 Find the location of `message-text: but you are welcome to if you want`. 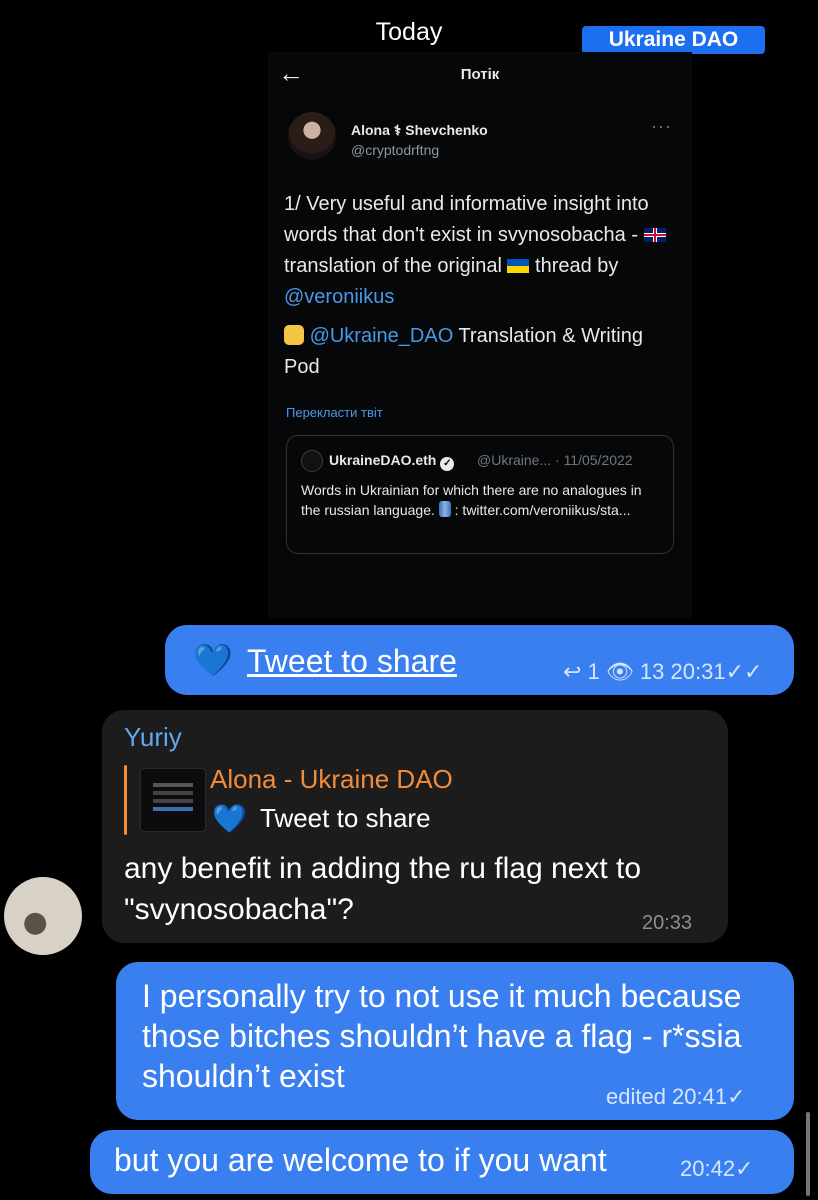

message-text: but you are welcome to if you want is located at coordinates (360, 1160).